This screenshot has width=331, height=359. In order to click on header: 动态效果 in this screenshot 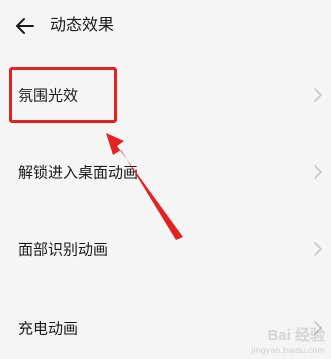, I will do `click(165, 26)`.